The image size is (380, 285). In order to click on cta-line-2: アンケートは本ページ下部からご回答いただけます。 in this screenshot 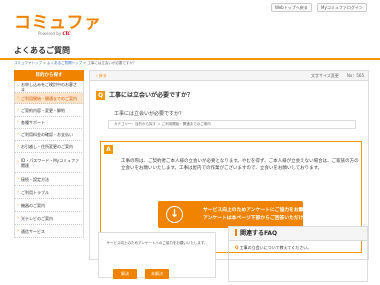, I will do `click(260, 218)`.